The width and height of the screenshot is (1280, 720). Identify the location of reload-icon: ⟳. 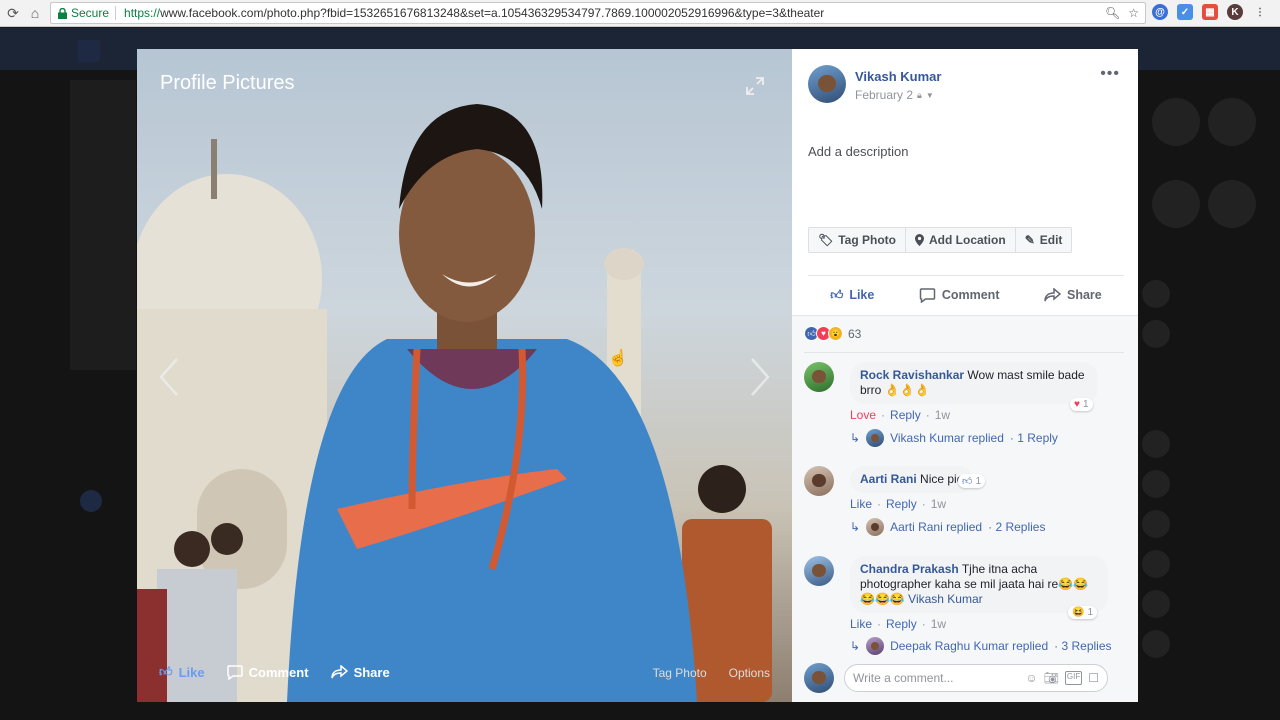
(13, 13).